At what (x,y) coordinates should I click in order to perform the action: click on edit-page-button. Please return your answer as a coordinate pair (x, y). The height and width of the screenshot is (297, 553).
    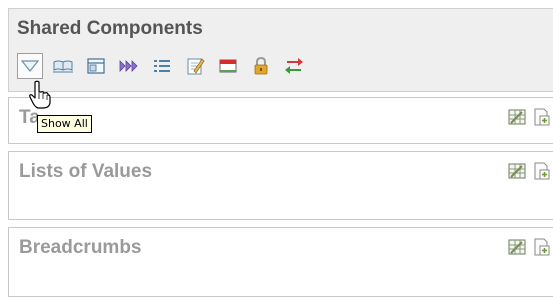
    Looking at the image, I should click on (195, 66).